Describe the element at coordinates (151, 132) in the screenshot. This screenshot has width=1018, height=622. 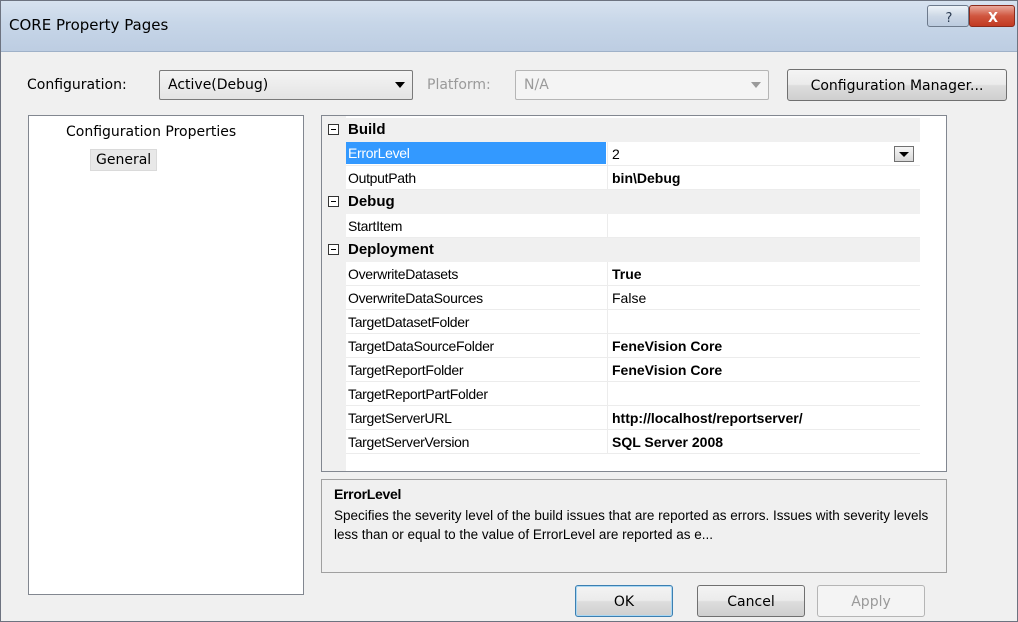
I see `tree-item-configuration-properties: Configuration Properties` at that location.